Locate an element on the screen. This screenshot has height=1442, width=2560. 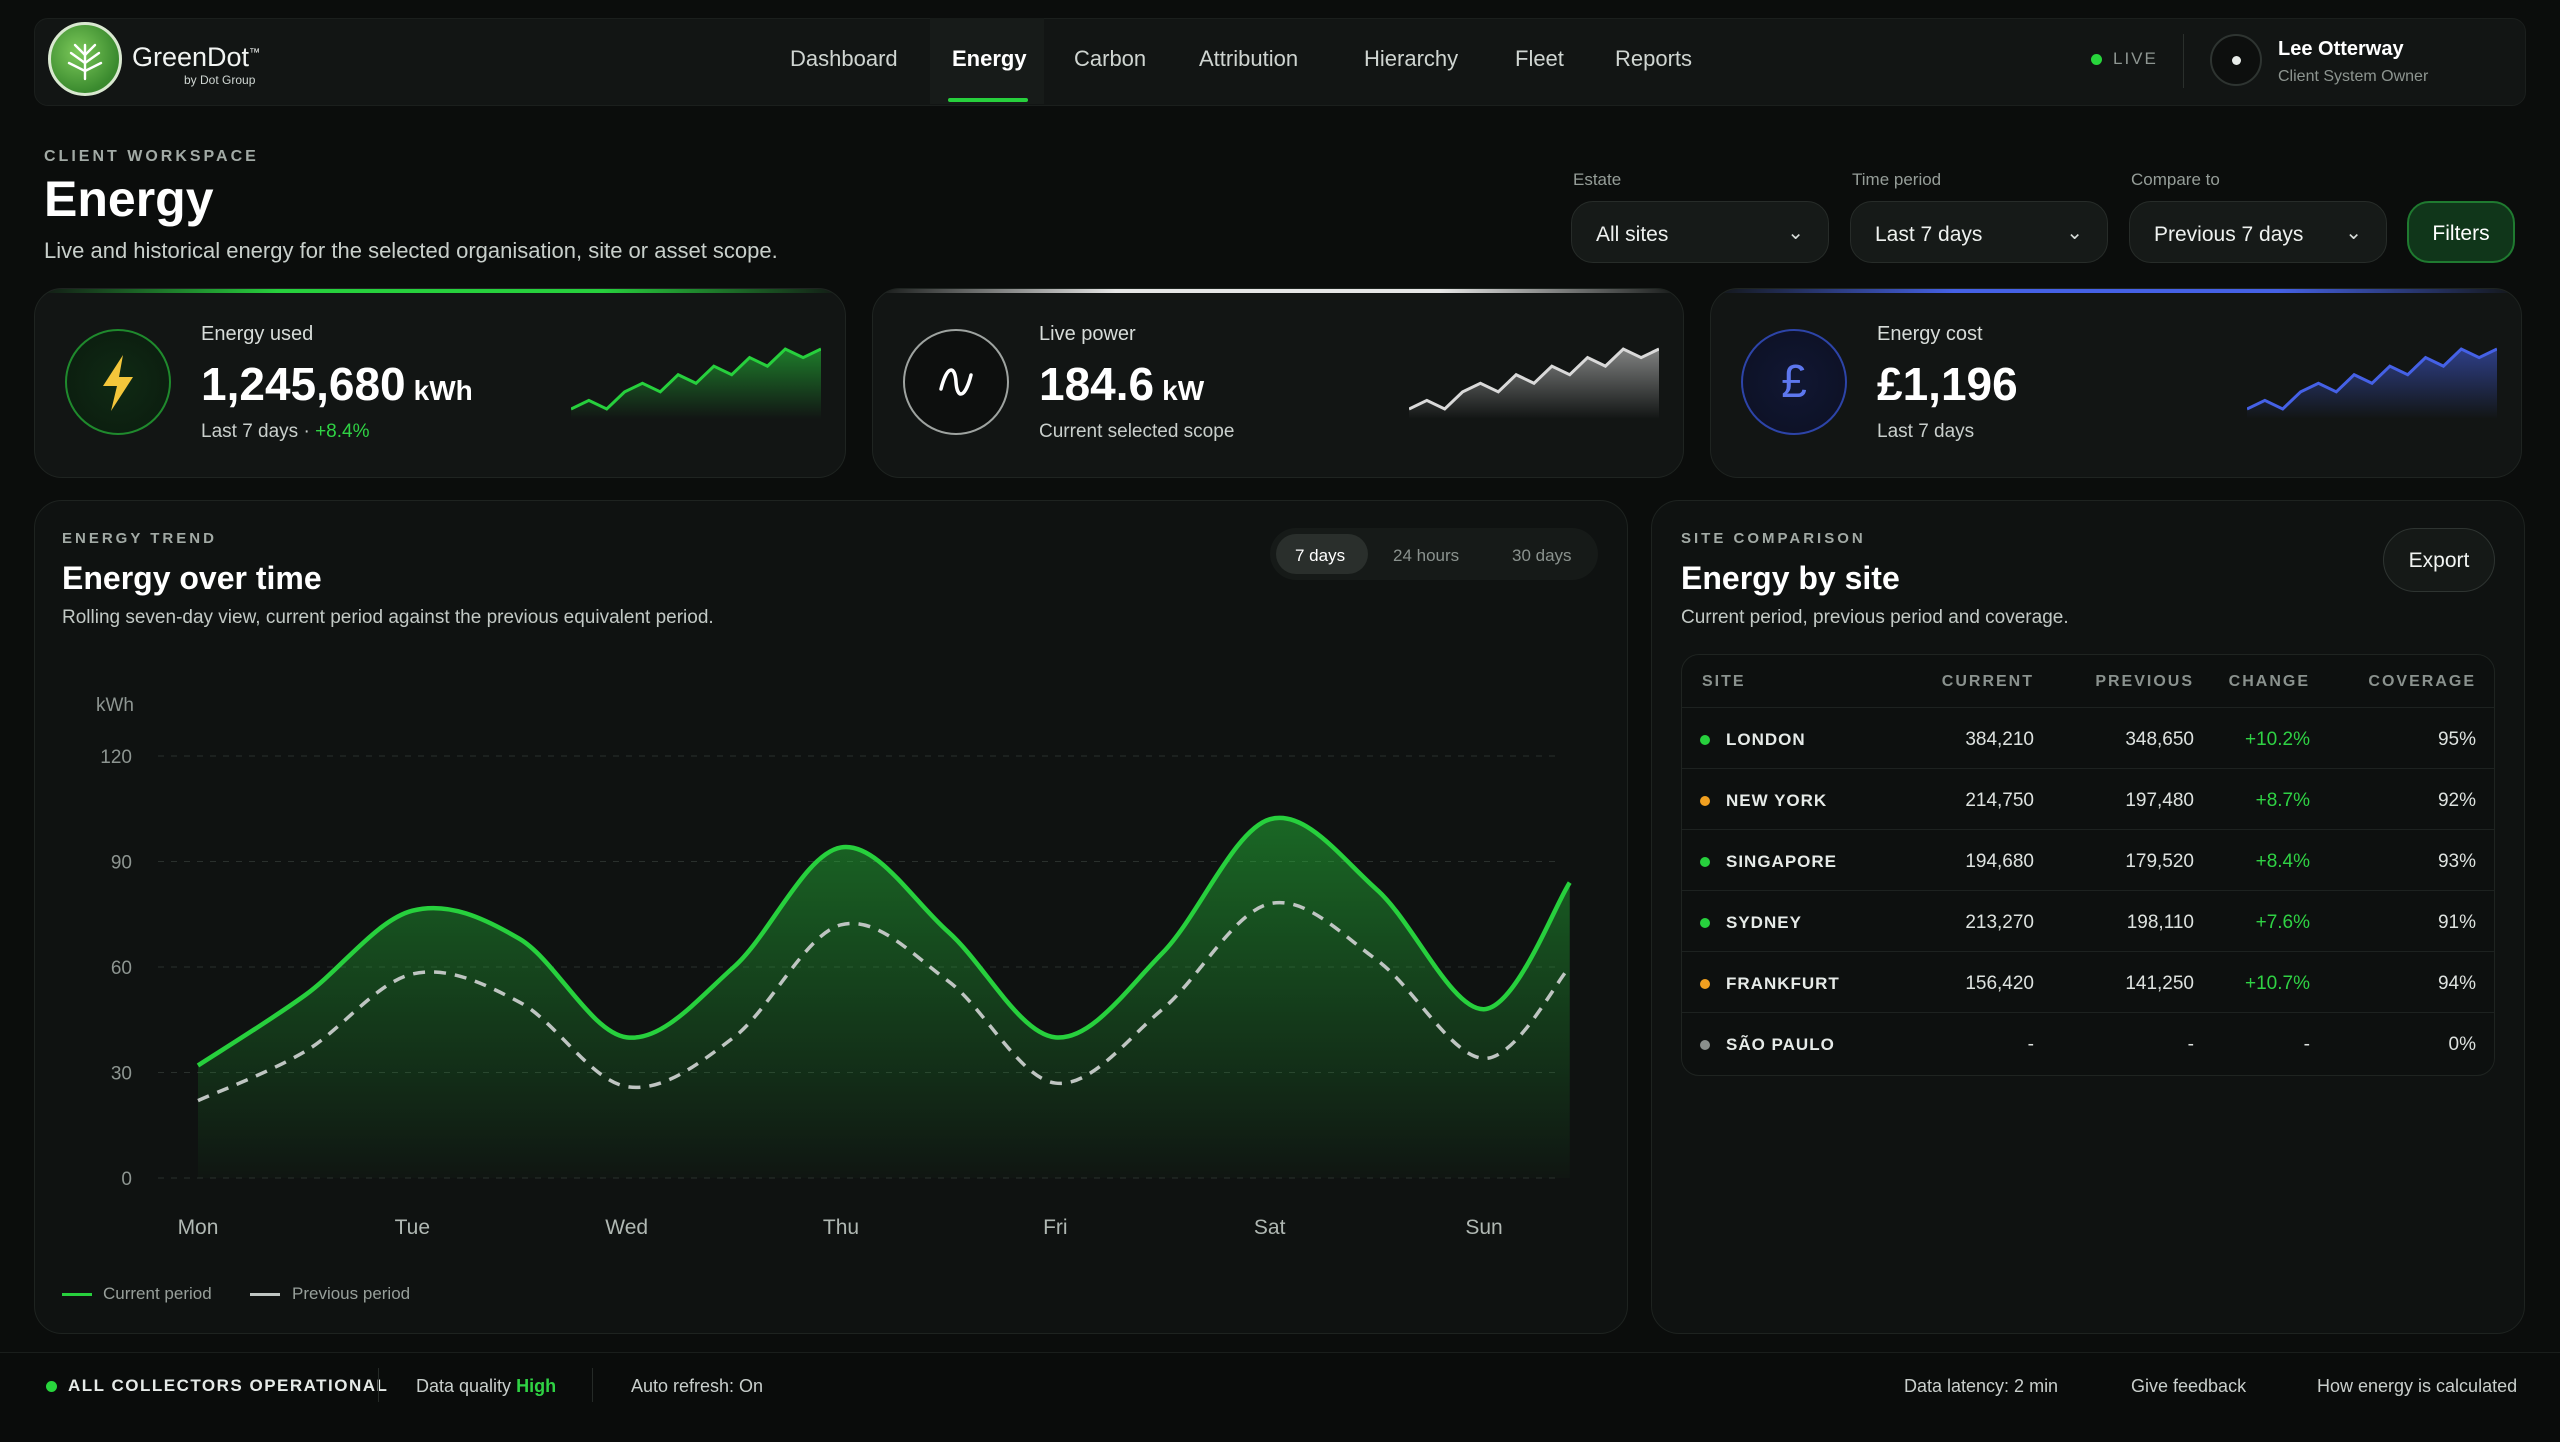
nav-attribution: Attribution is located at coordinates (1248, 59).